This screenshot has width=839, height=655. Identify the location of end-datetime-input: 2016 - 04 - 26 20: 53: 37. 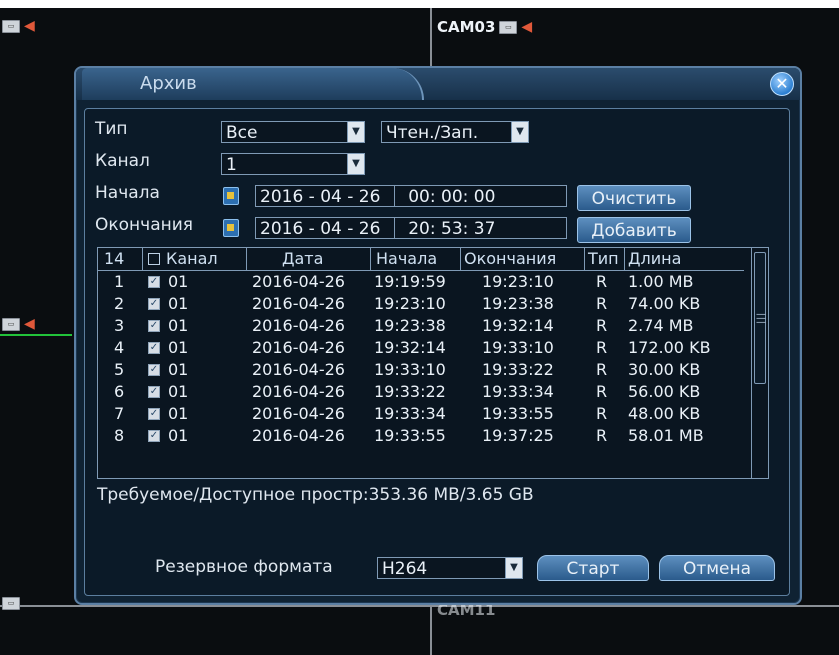
(411, 228).